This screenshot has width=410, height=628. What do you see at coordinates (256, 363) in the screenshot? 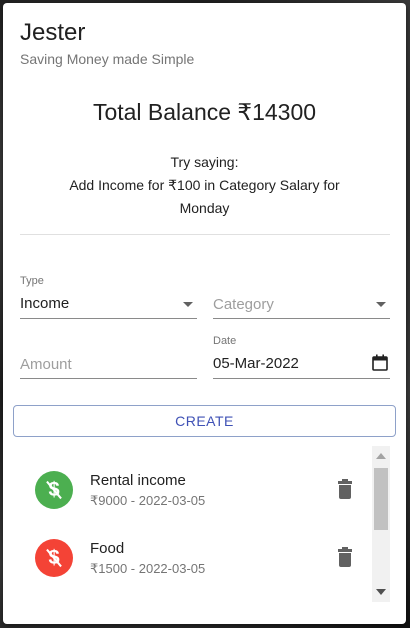
I see `date-value: 05-Mar-2022` at bounding box center [256, 363].